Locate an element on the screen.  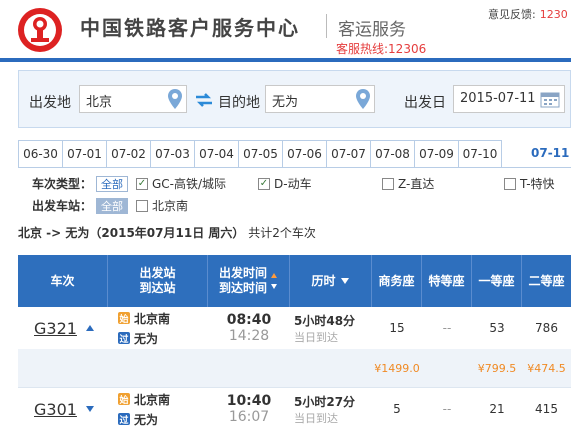
col-station: 出发站 到达站 is located at coordinates (158, 281).